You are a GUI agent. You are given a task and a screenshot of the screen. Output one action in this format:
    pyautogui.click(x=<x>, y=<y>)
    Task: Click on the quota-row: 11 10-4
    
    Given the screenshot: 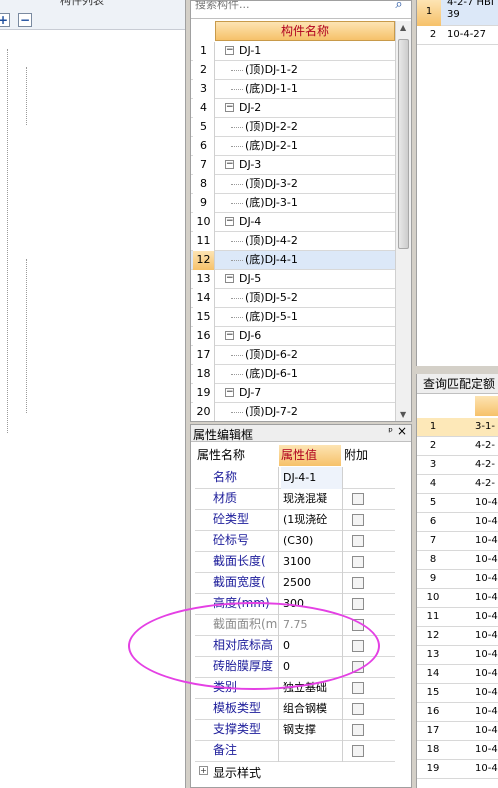 What is the action you would take?
    pyautogui.click(x=457, y=617)
    